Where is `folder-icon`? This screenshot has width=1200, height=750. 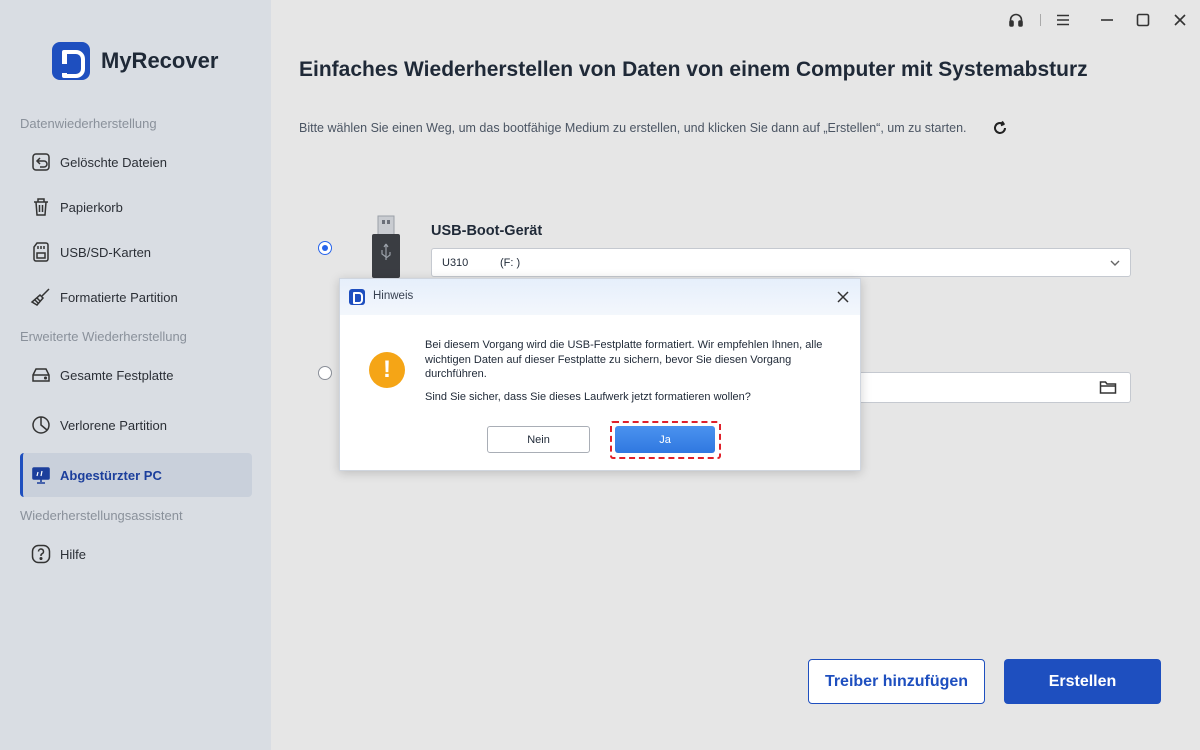
folder-icon is located at coordinates (1108, 387).